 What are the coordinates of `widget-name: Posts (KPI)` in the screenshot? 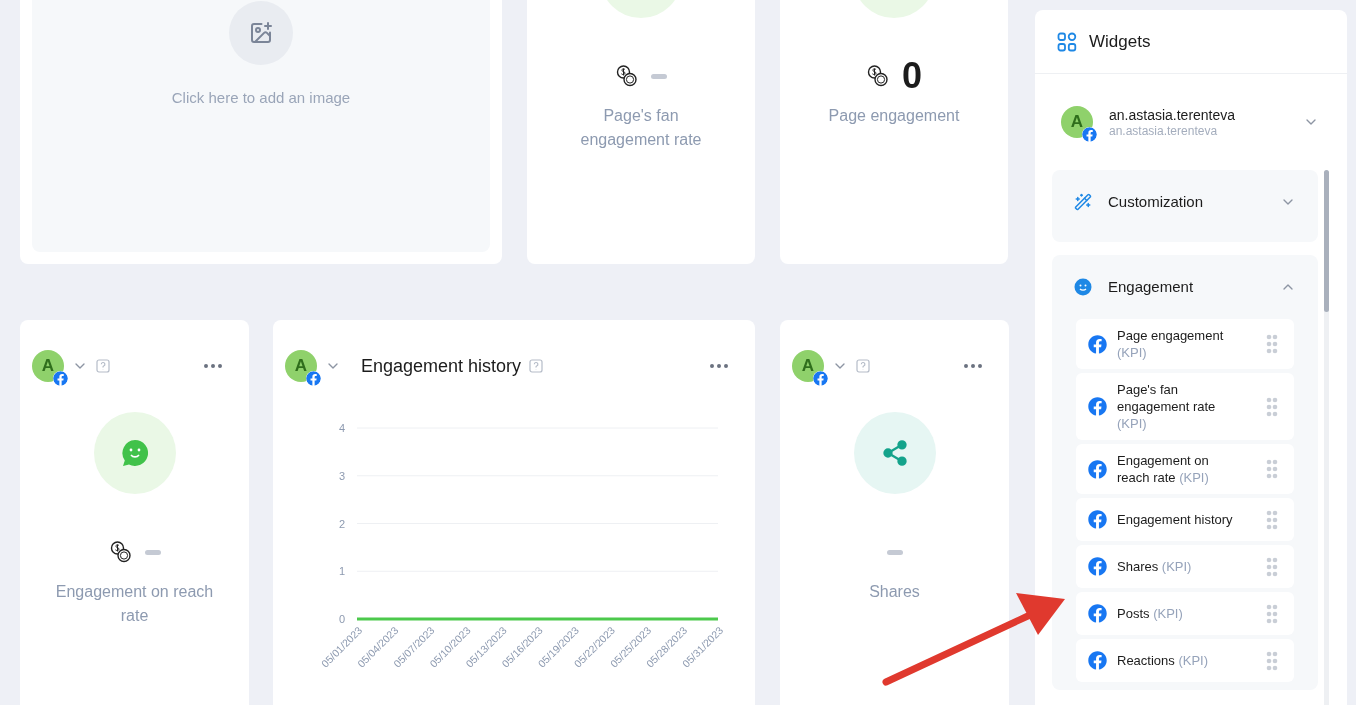 It's located at (1150, 613).